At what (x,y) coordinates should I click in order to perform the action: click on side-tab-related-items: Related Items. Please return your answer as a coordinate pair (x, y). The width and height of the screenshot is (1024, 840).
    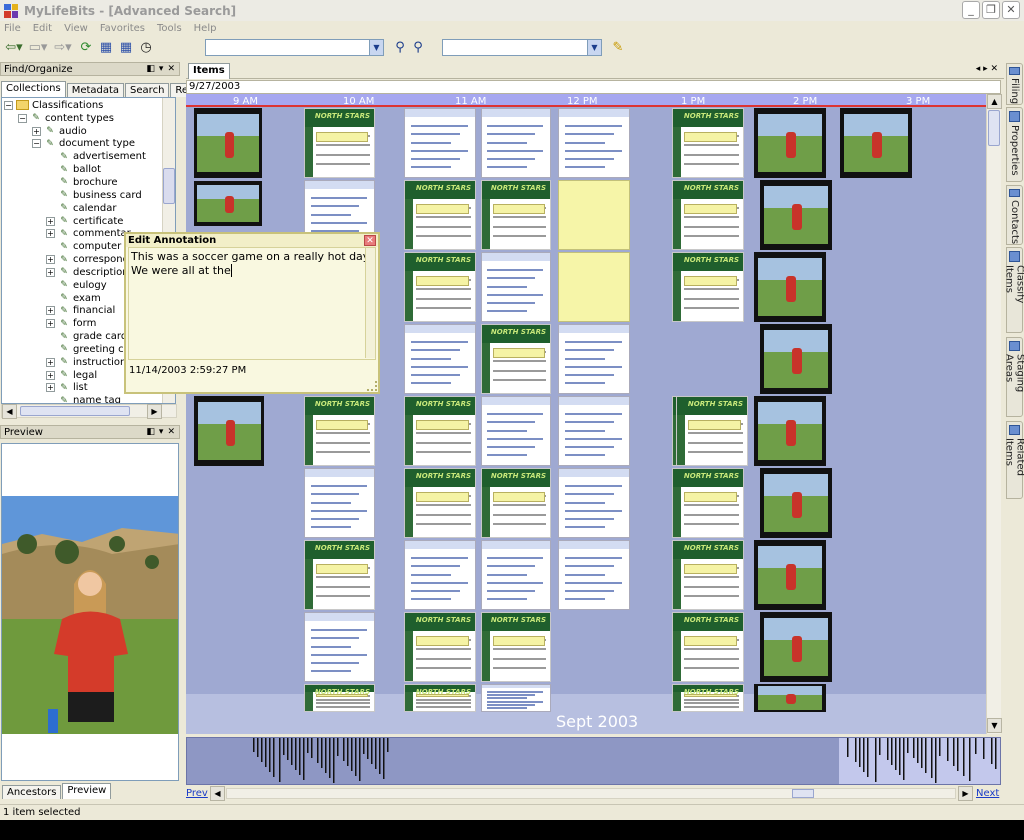
    Looking at the image, I should click on (1014, 460).